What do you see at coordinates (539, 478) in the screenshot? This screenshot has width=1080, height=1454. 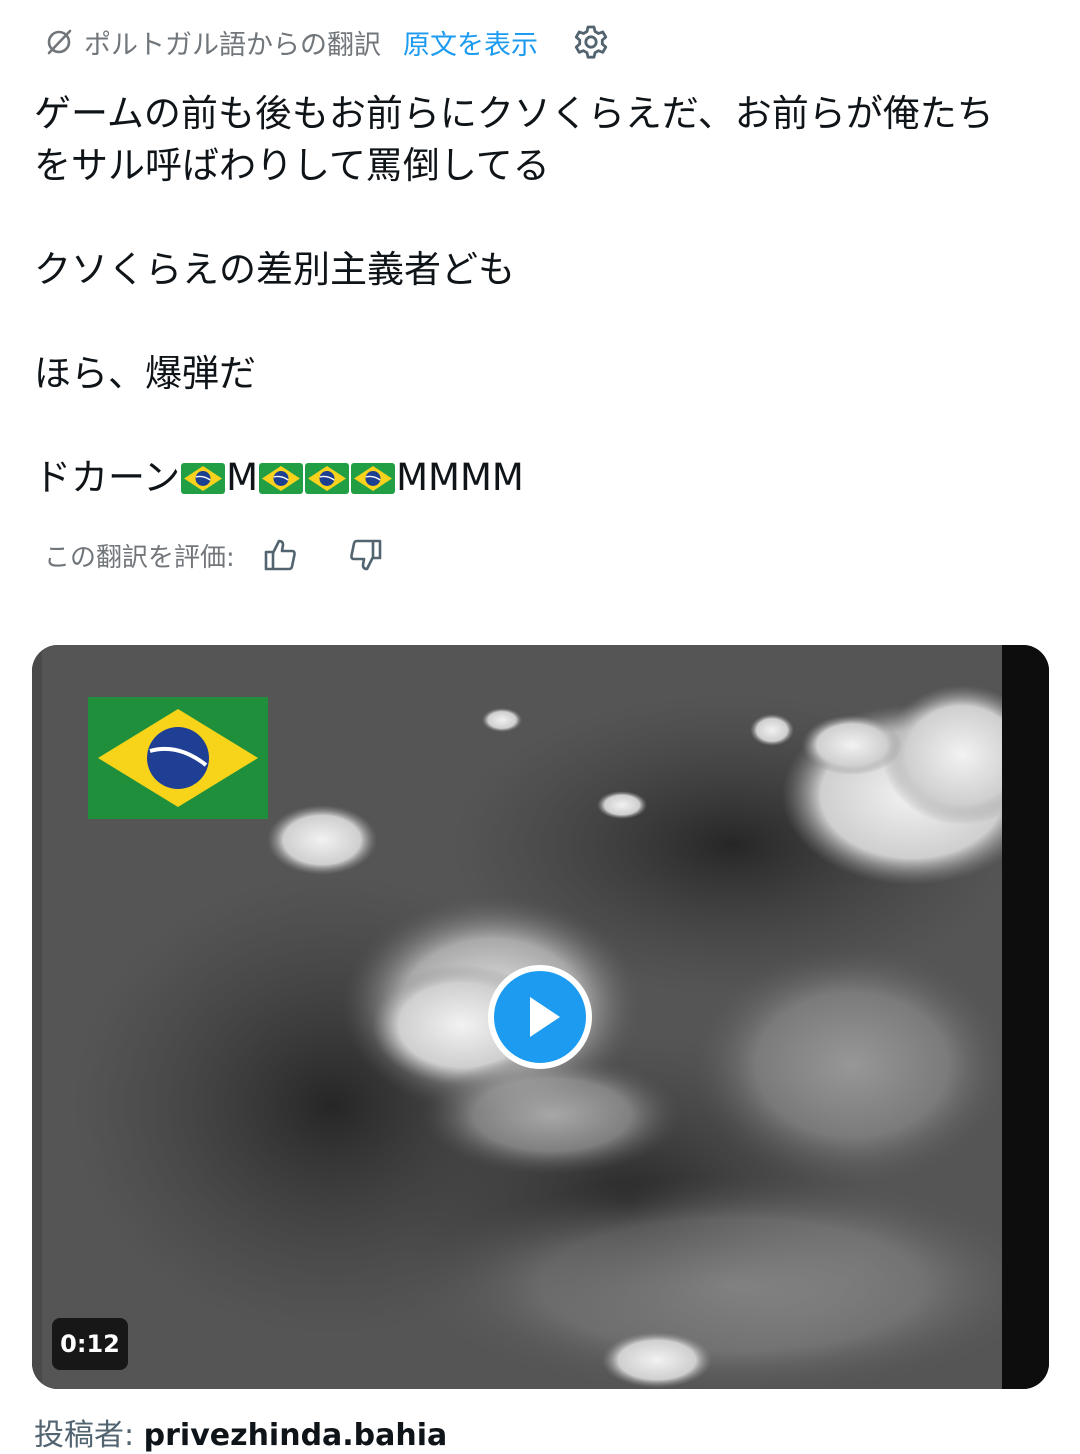 I see `tweet-line-boom: ドカーン M MMMM` at bounding box center [539, 478].